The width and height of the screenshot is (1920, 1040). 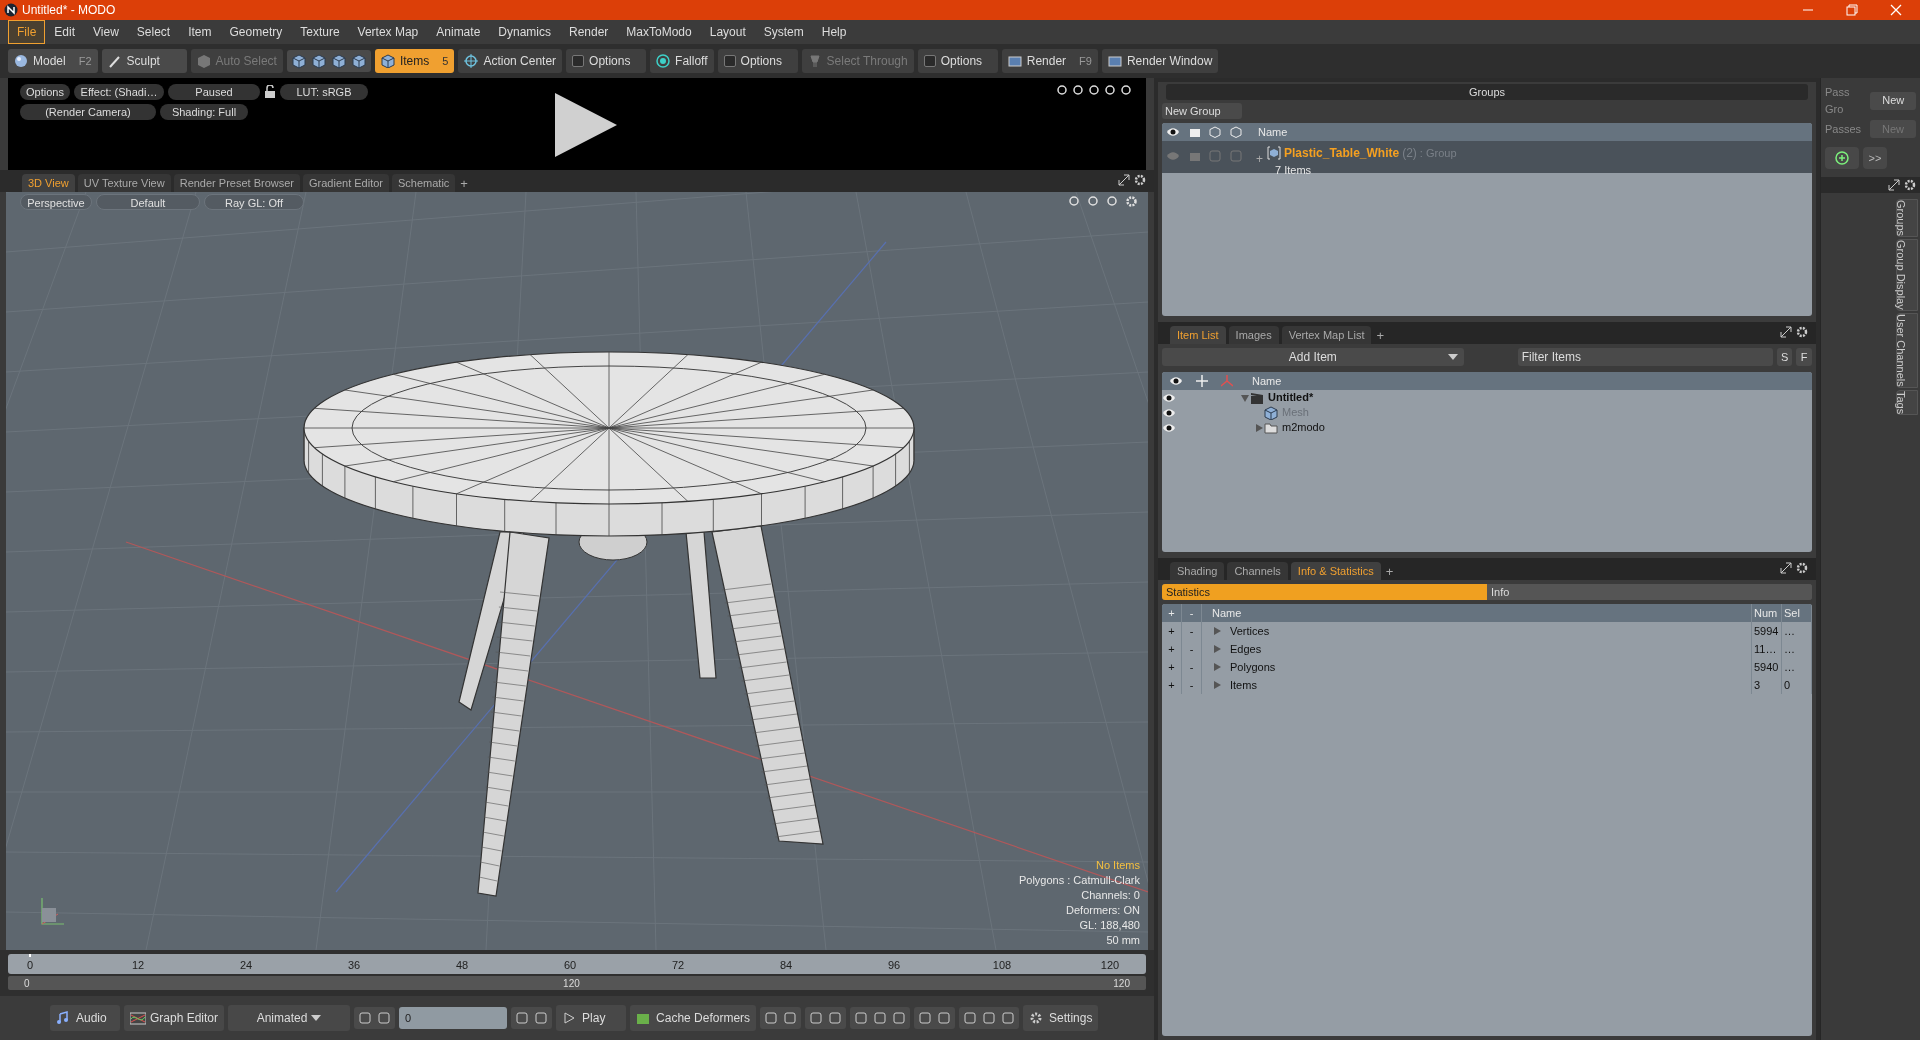 I want to click on expand-toggle: +, so click(x=1259, y=159).